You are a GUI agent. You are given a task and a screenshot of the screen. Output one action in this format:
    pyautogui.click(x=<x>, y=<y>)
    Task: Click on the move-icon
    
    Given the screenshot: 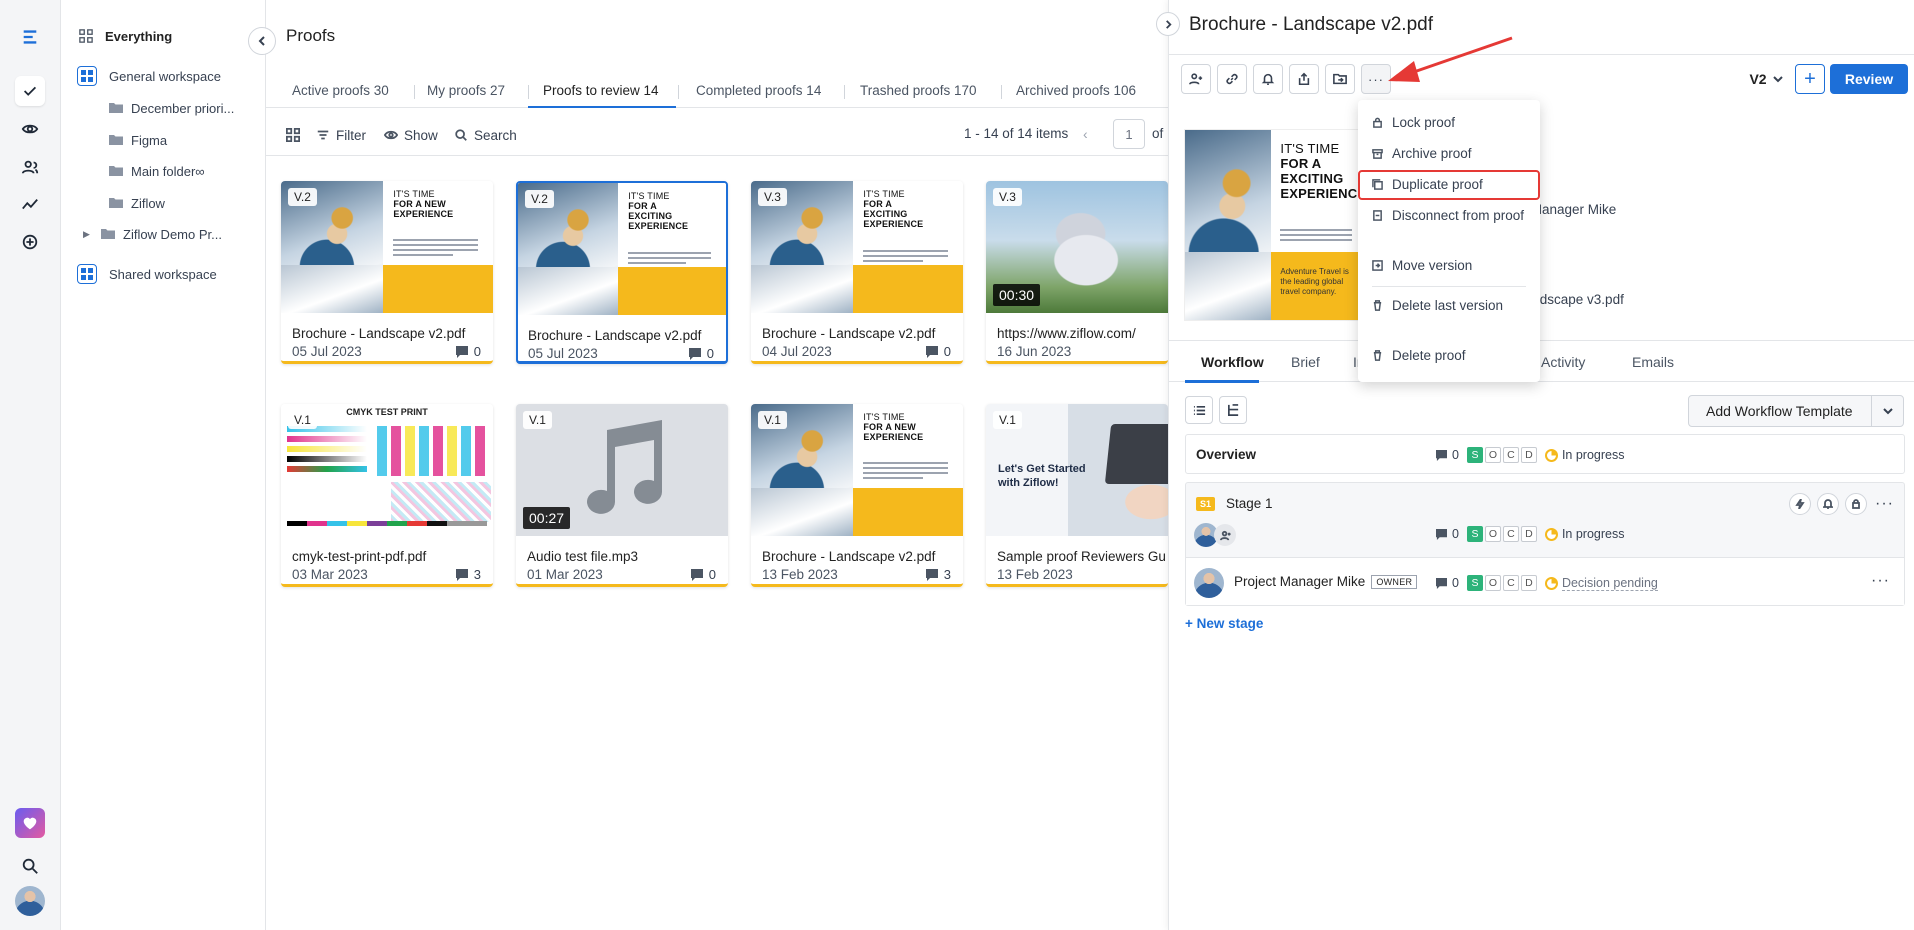 What is the action you would take?
    pyautogui.click(x=1377, y=265)
    